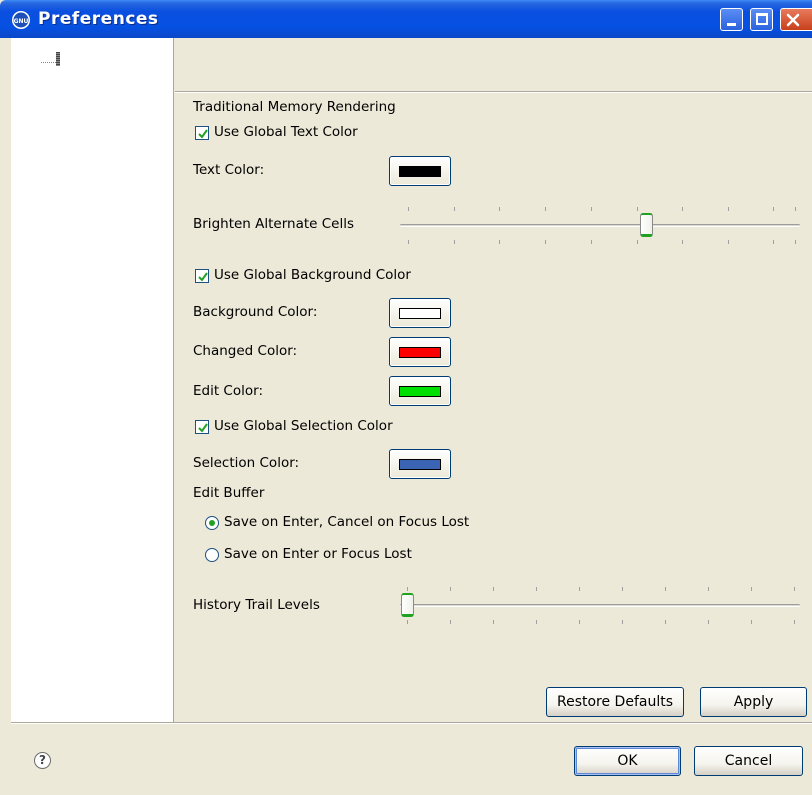 Image resolution: width=812 pixels, height=795 pixels. What do you see at coordinates (58, 59) in the screenshot?
I see `tree-node` at bounding box center [58, 59].